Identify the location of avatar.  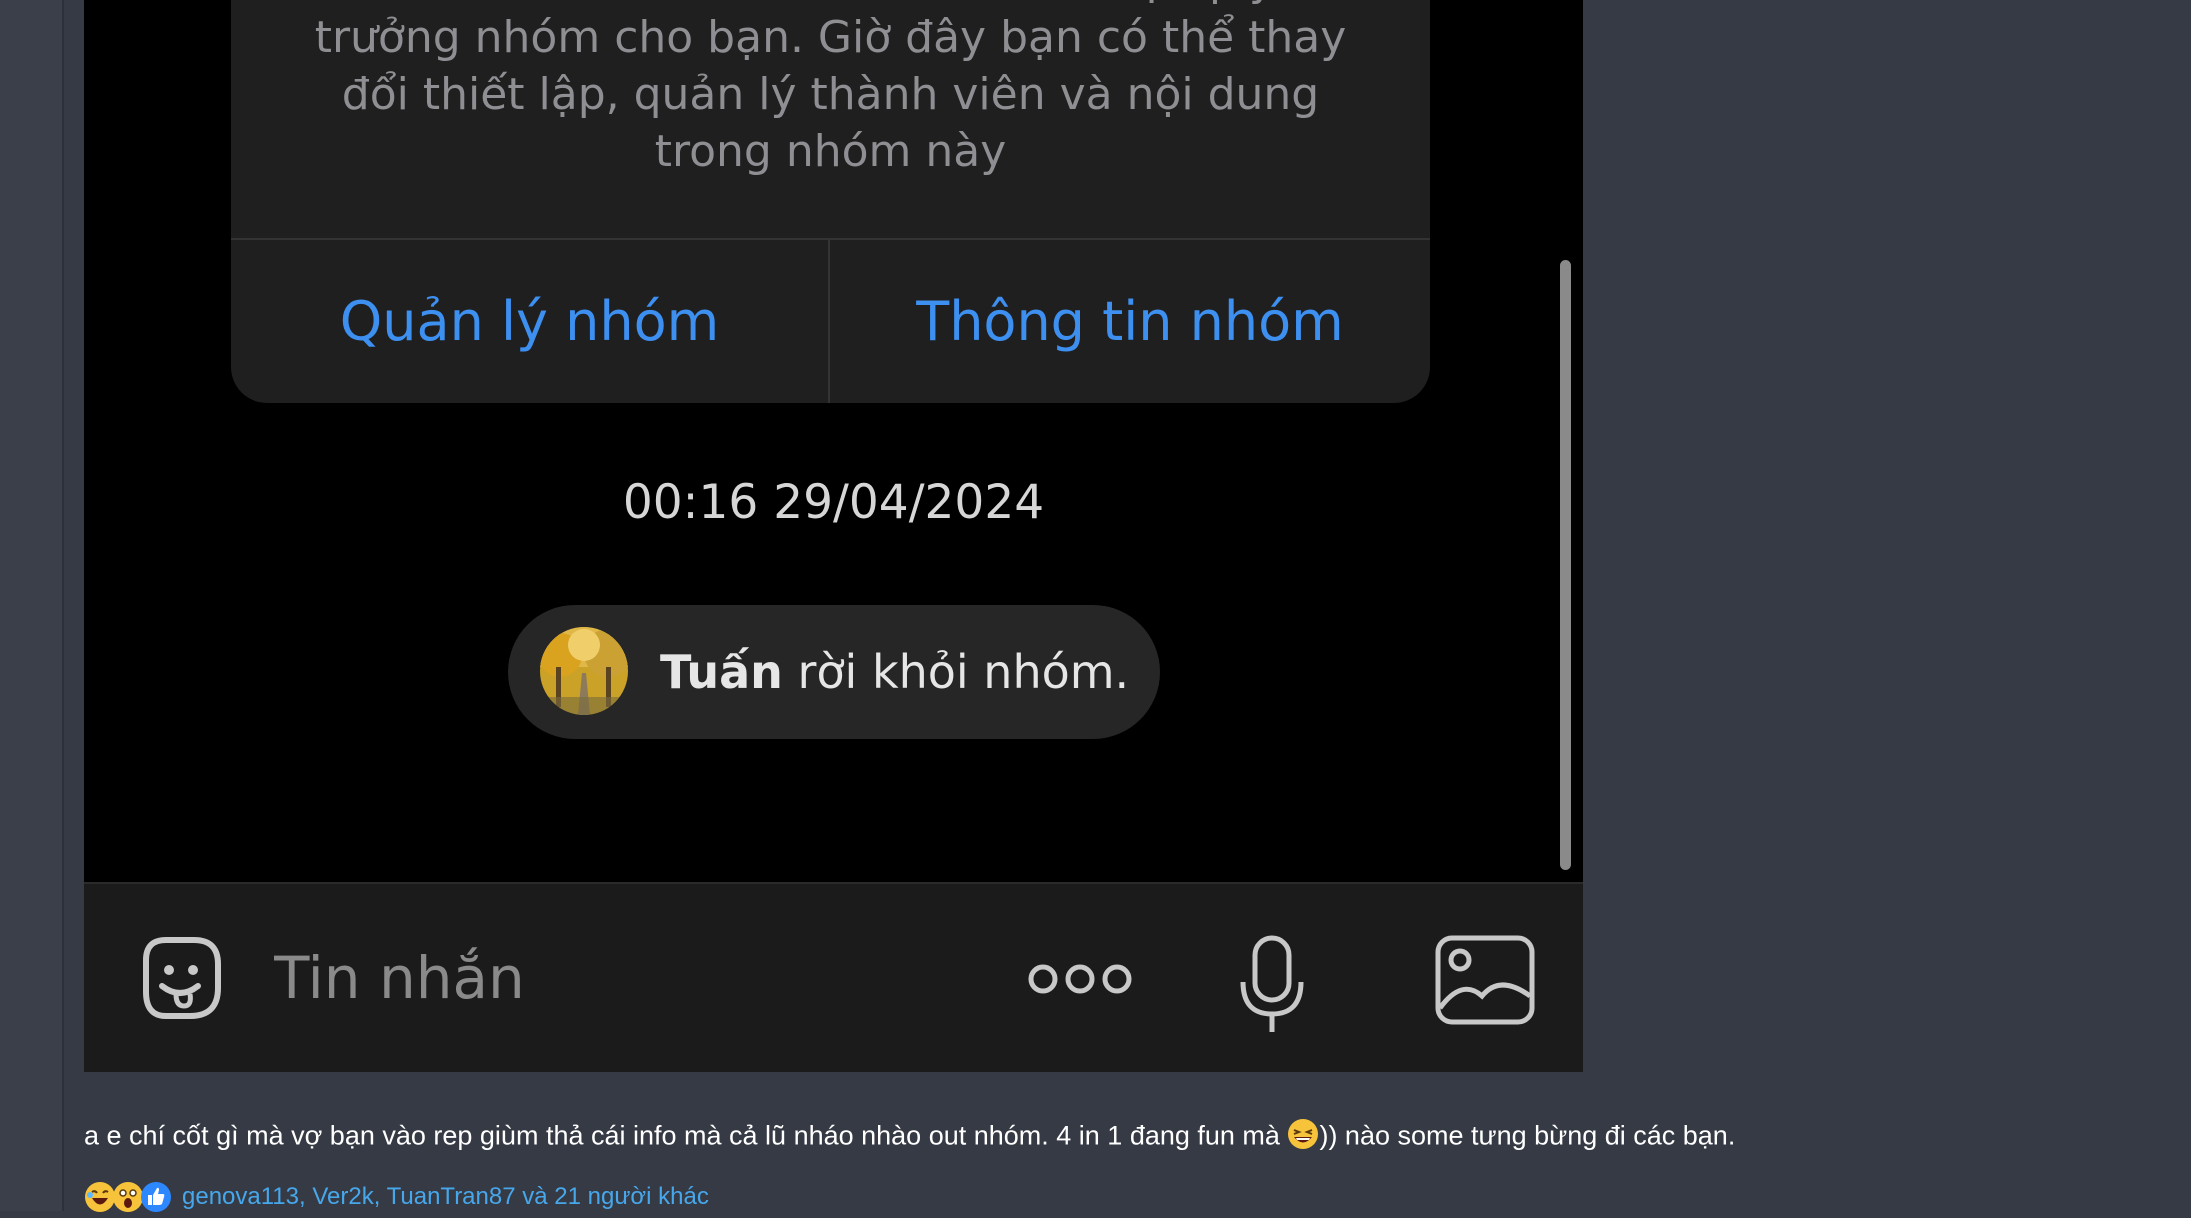
(584, 671).